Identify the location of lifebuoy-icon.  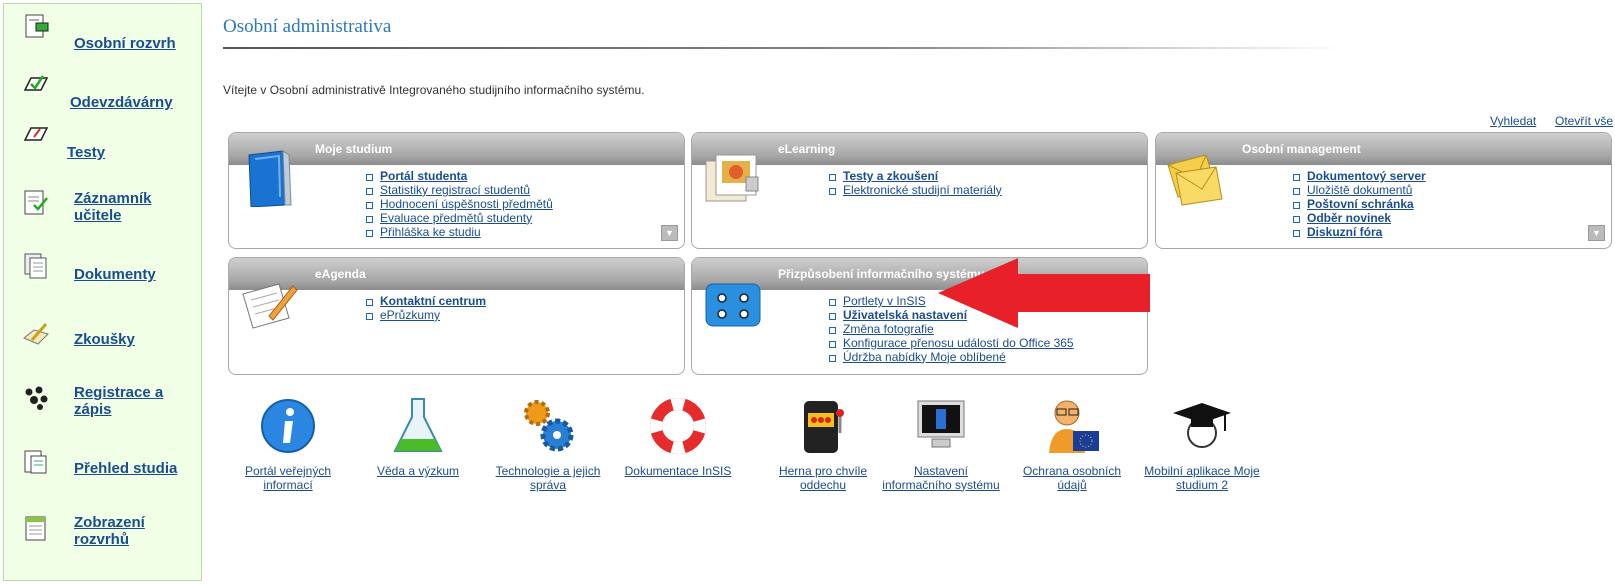
(678, 426).